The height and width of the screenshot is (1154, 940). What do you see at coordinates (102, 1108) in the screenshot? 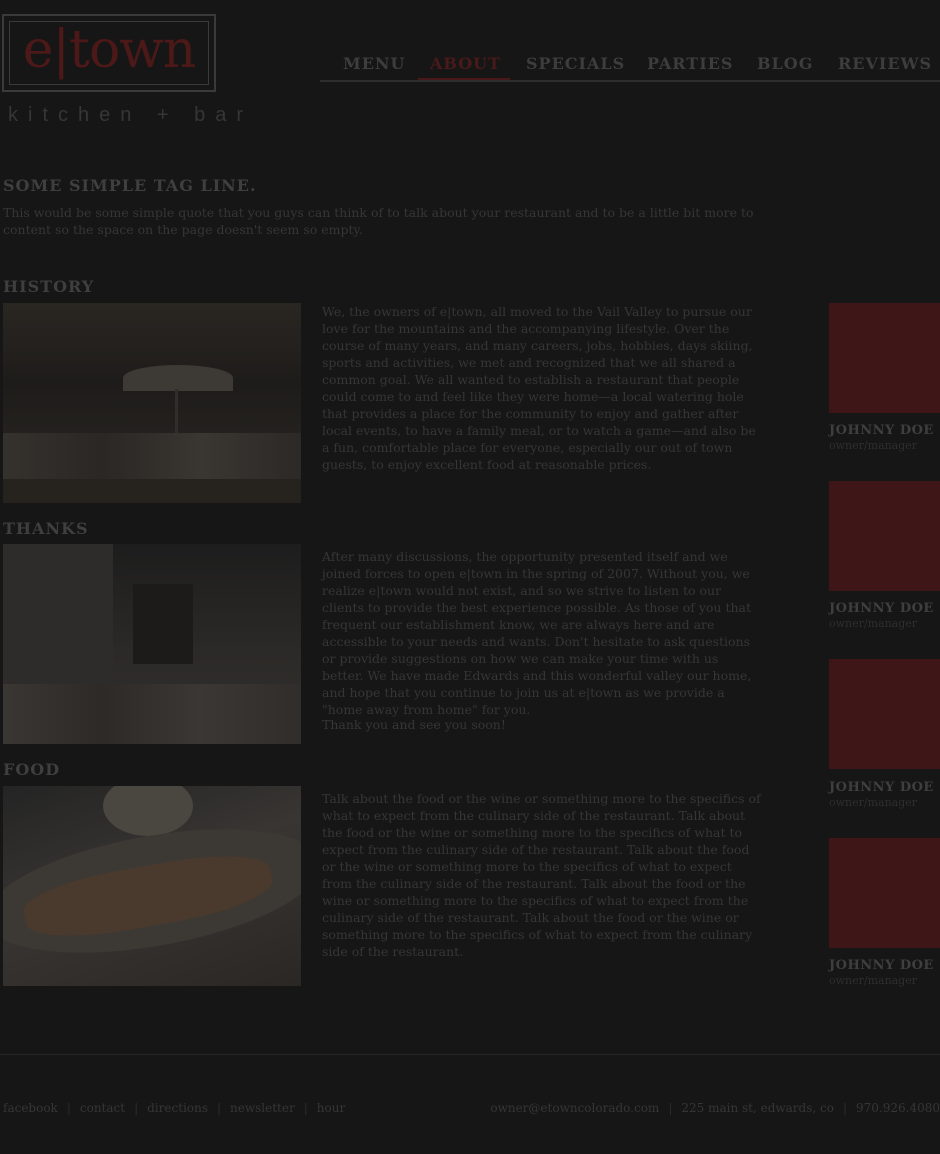
I see `footer-link-contact: contact` at bounding box center [102, 1108].